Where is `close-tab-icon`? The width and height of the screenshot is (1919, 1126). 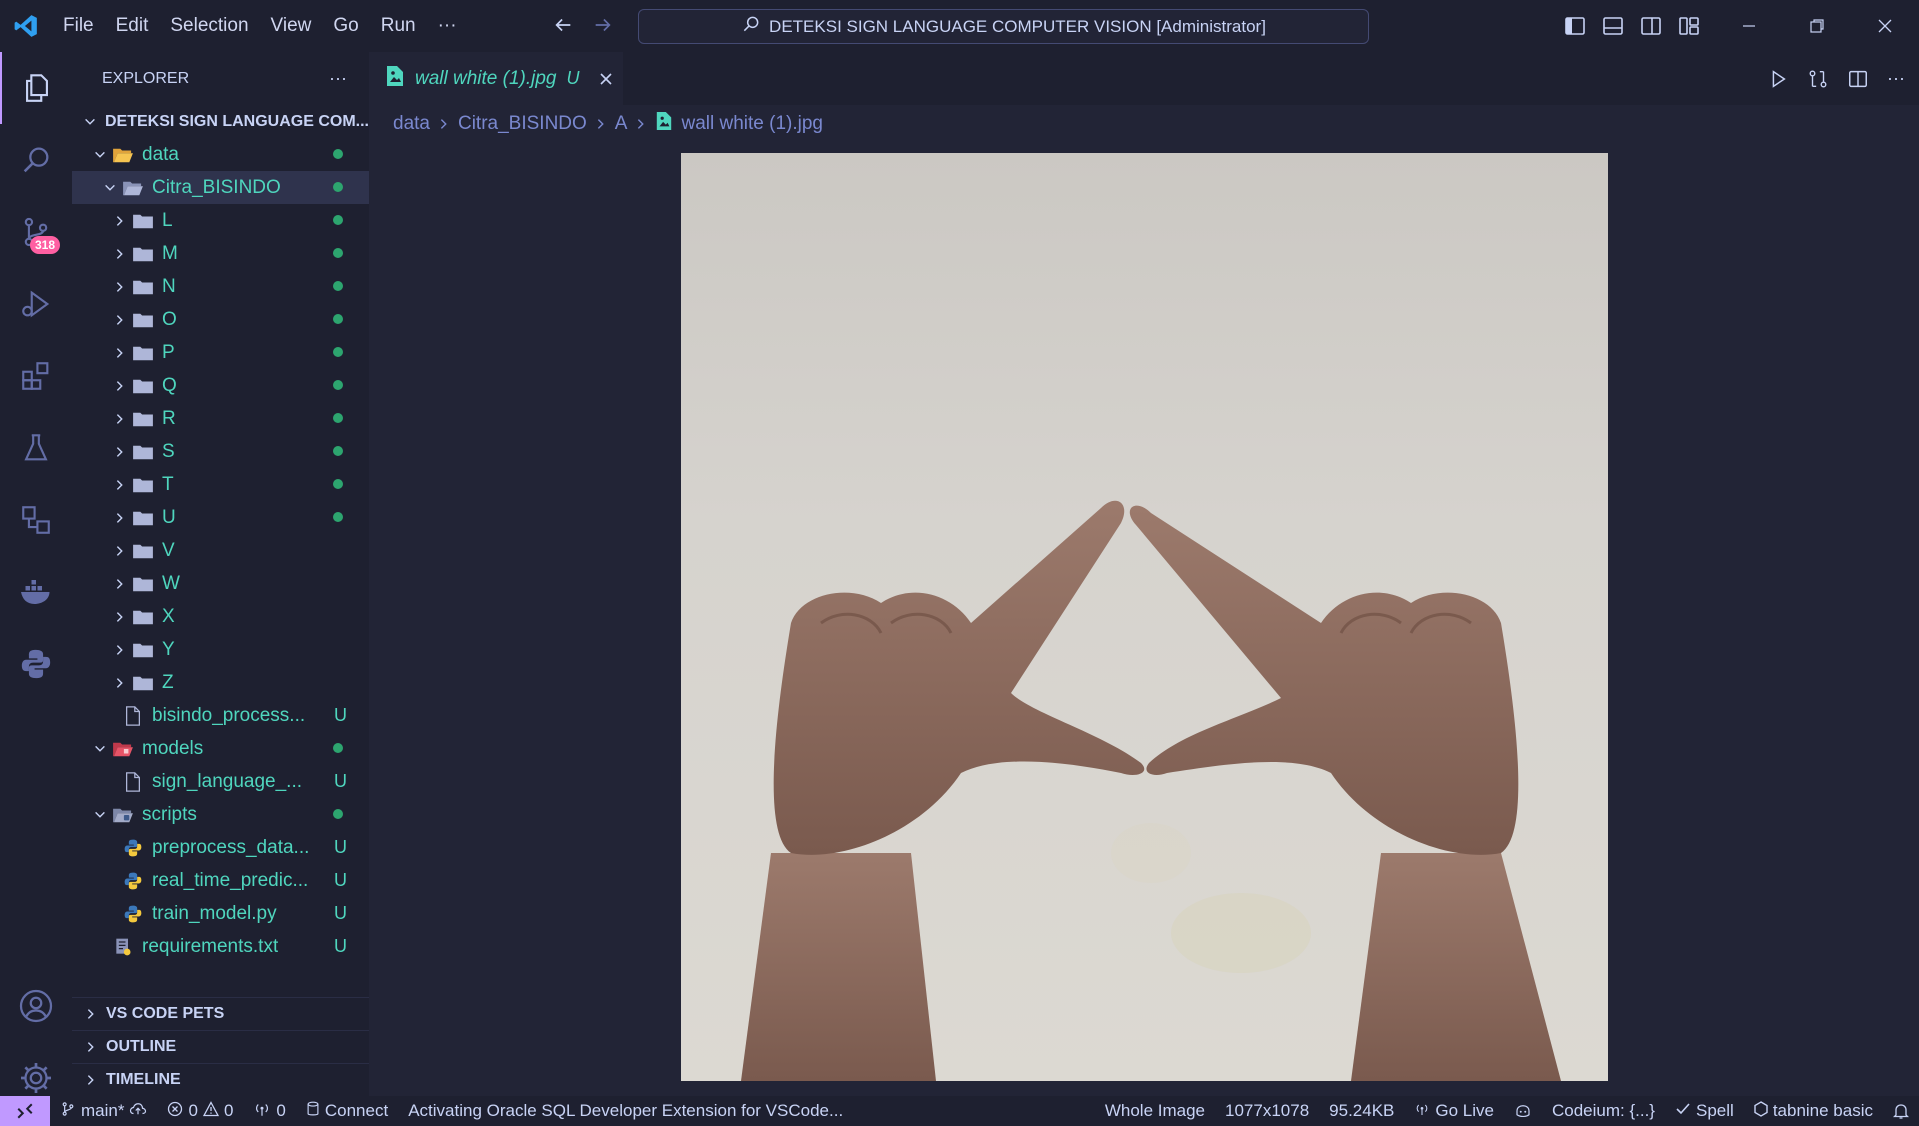 close-tab-icon is located at coordinates (606, 79).